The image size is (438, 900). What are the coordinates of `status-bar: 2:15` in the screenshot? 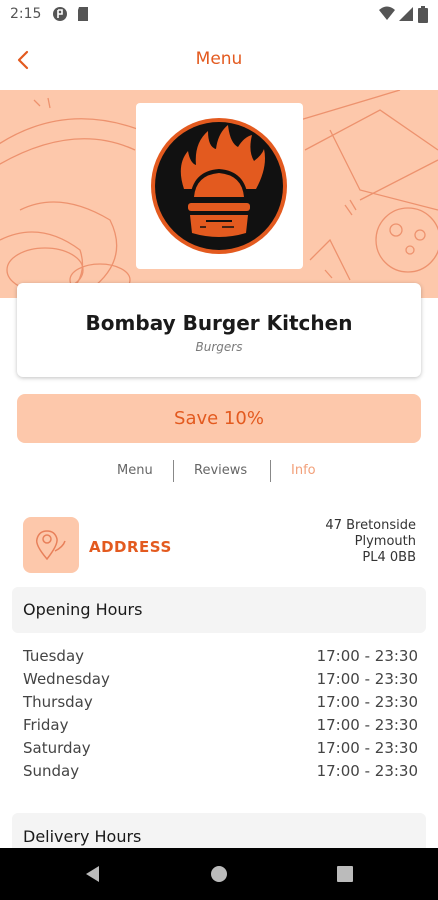 It's located at (219, 15).